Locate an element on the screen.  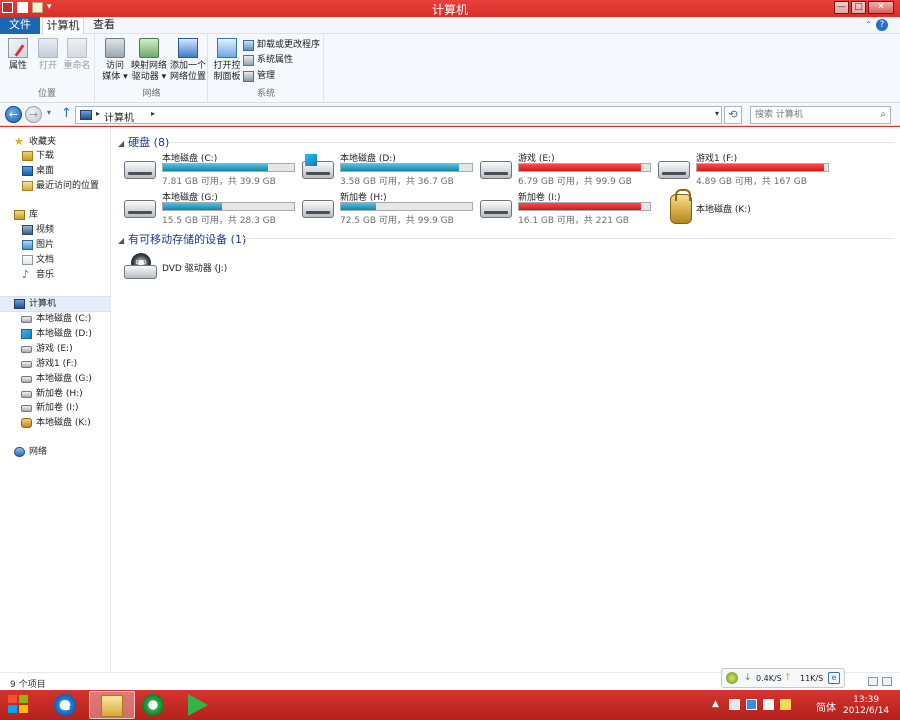
breadcrumb-computer: 计算机 is located at coordinates (119, 116).